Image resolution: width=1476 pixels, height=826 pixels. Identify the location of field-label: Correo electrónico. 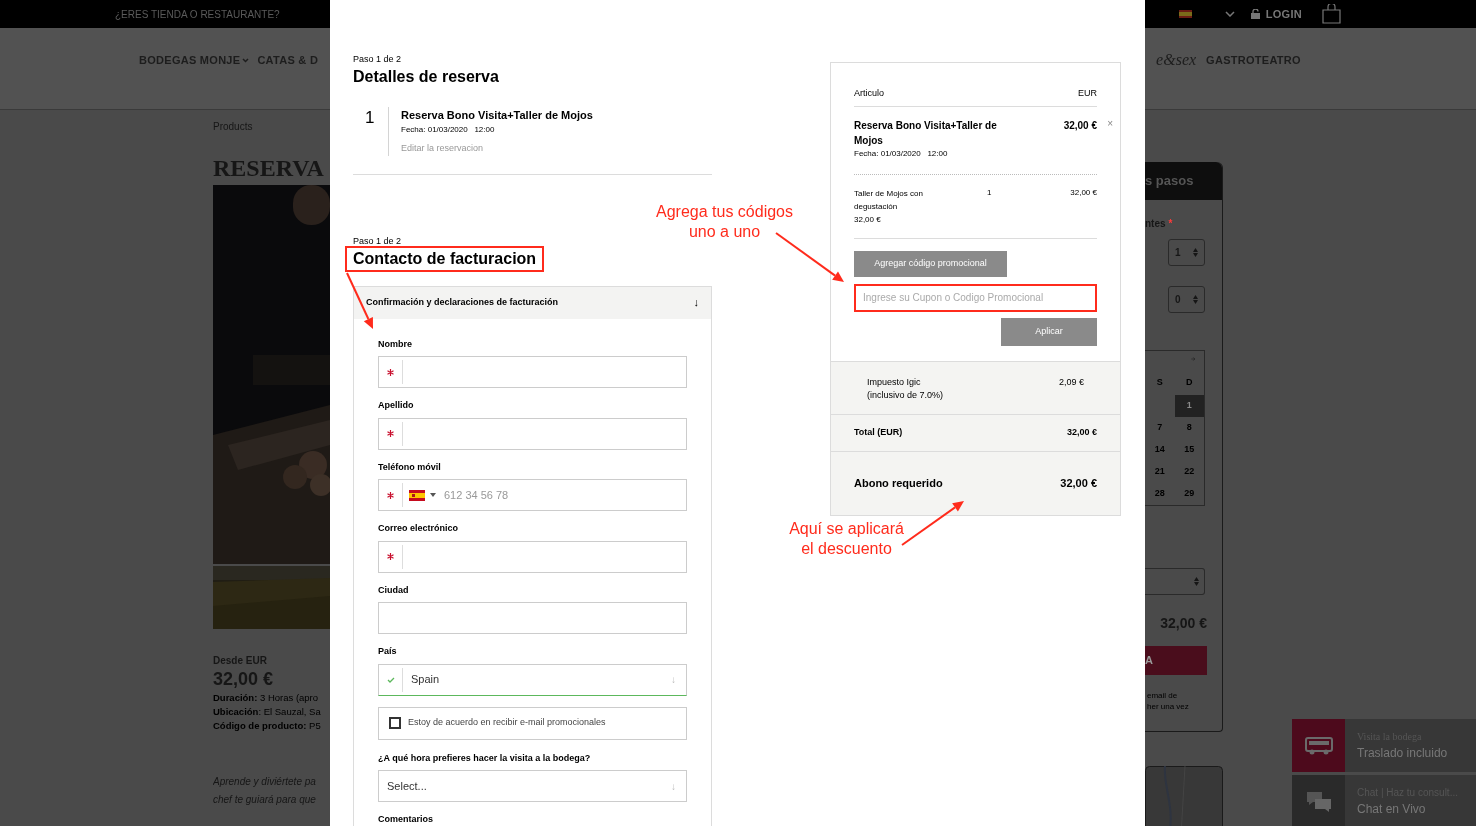
(419, 528).